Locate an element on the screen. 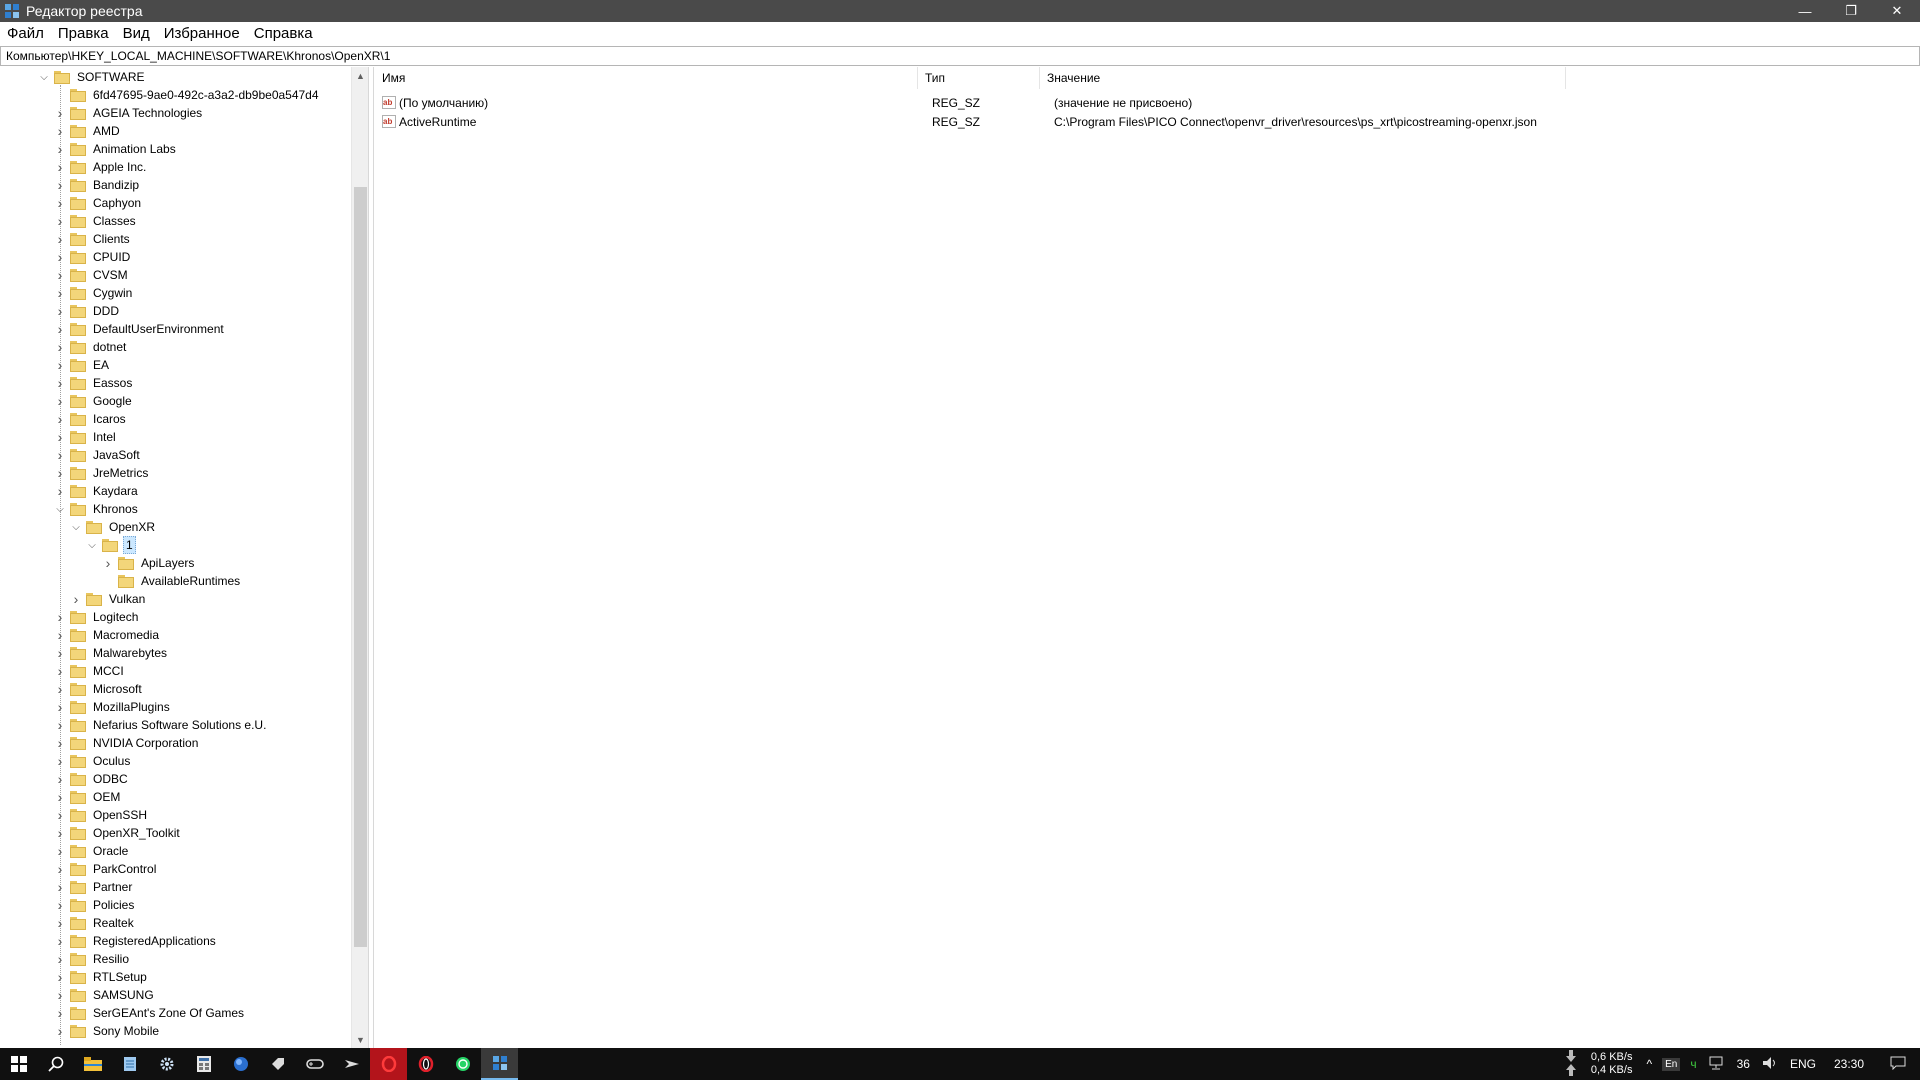  scroll-down-arrow-icon: ▼ is located at coordinates (360, 1039).